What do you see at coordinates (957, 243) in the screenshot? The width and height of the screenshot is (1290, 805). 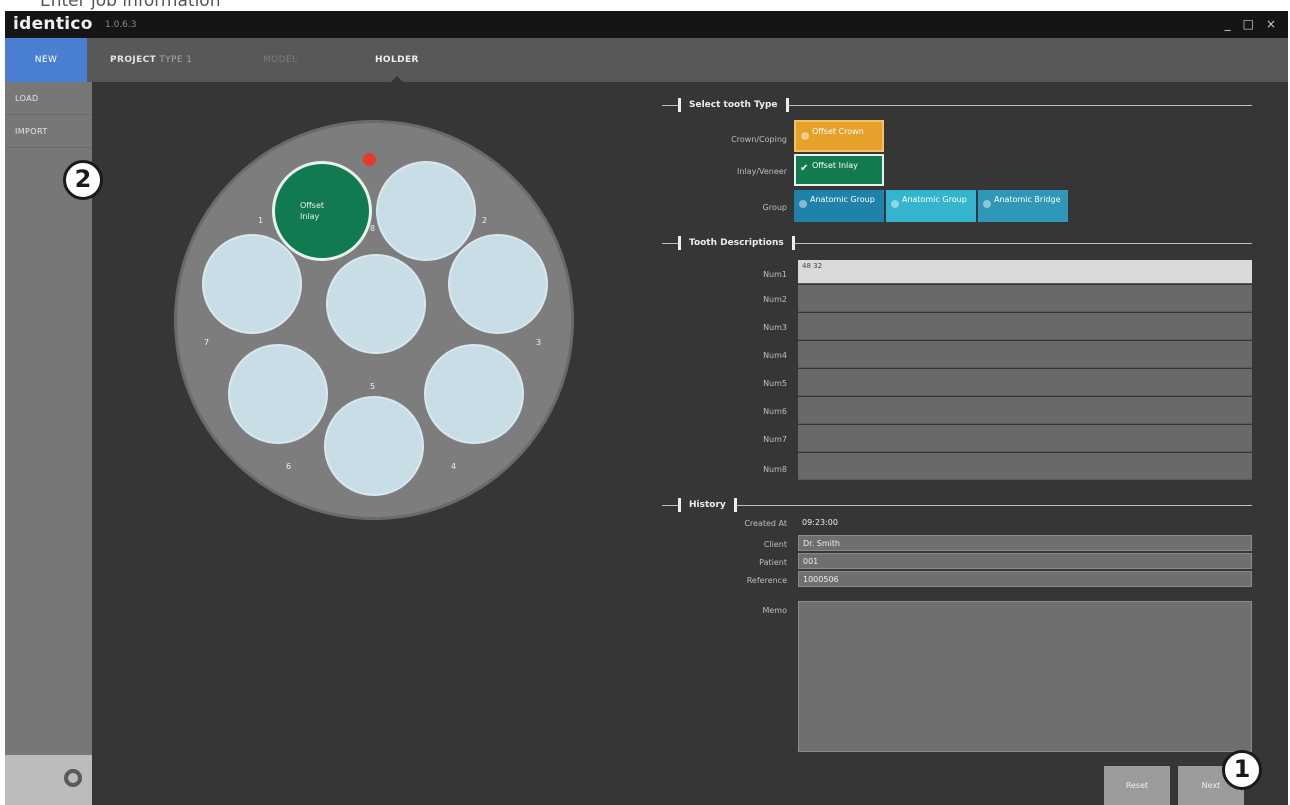 I see `section-tooth-descriptions: Tooth Descriptions` at bounding box center [957, 243].